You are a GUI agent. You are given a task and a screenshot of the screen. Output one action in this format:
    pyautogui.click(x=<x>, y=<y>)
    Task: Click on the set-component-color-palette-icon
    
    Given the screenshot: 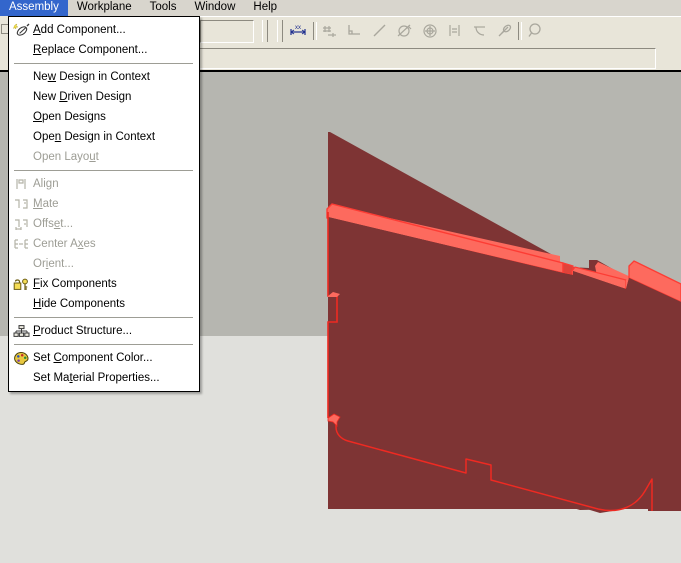 What is the action you would take?
    pyautogui.click(x=21, y=358)
    